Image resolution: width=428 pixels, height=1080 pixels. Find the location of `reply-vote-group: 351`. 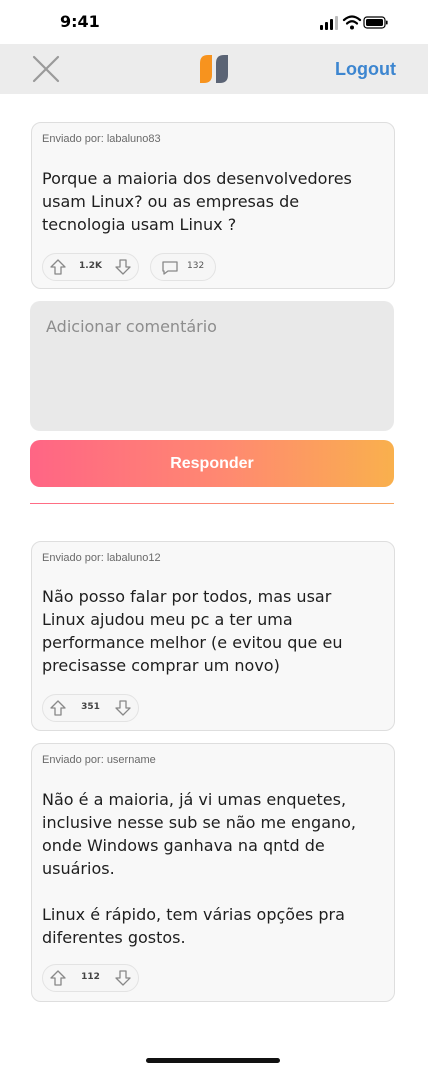

reply-vote-group: 351 is located at coordinates (90, 708).